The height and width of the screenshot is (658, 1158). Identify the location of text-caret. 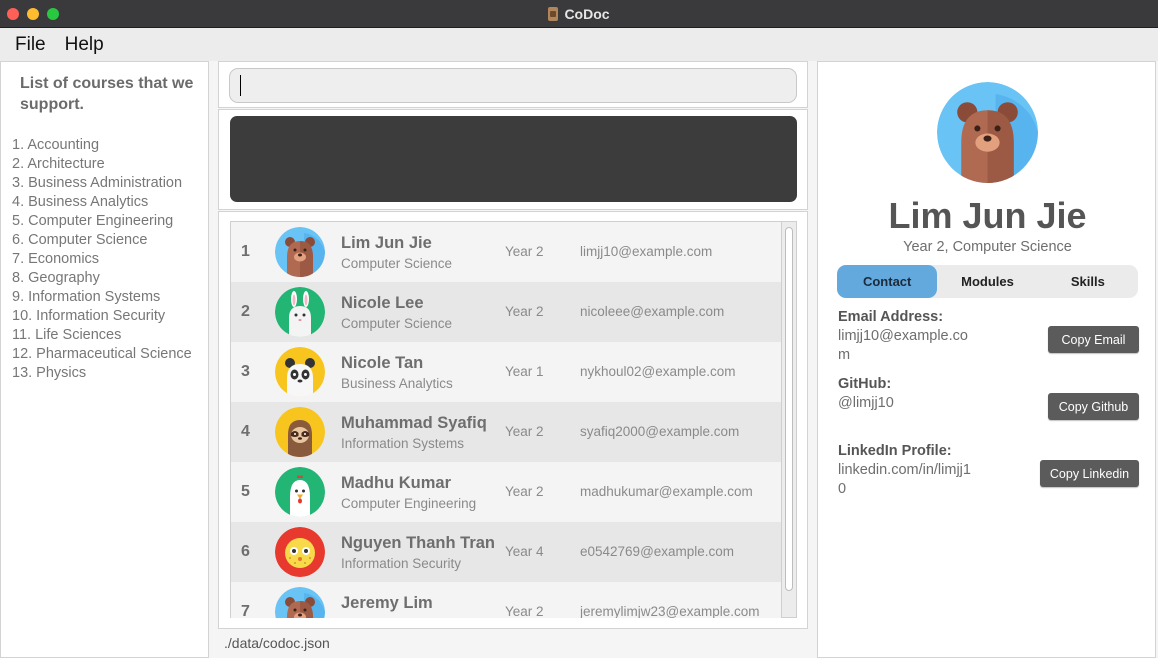
(240, 85).